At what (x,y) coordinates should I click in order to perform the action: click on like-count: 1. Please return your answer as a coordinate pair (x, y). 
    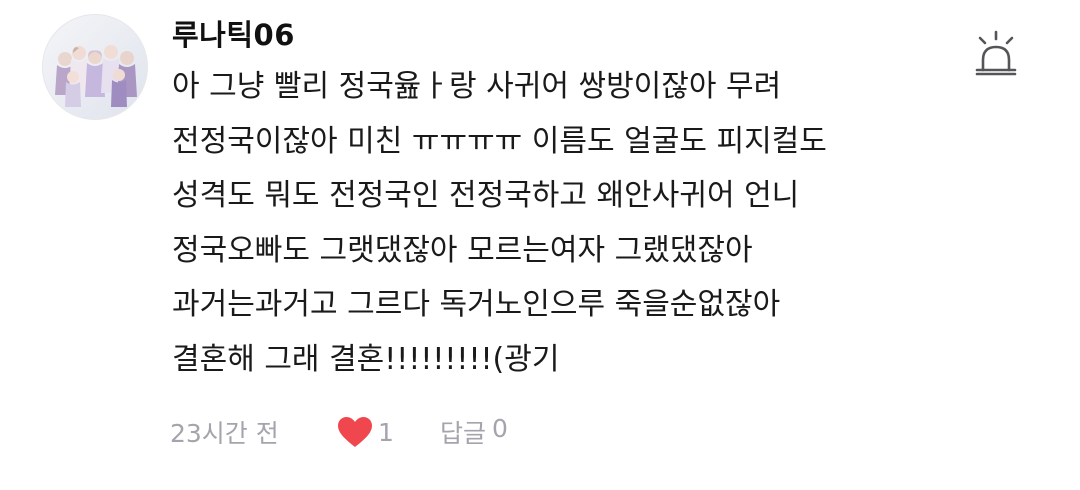
    Looking at the image, I should click on (386, 432).